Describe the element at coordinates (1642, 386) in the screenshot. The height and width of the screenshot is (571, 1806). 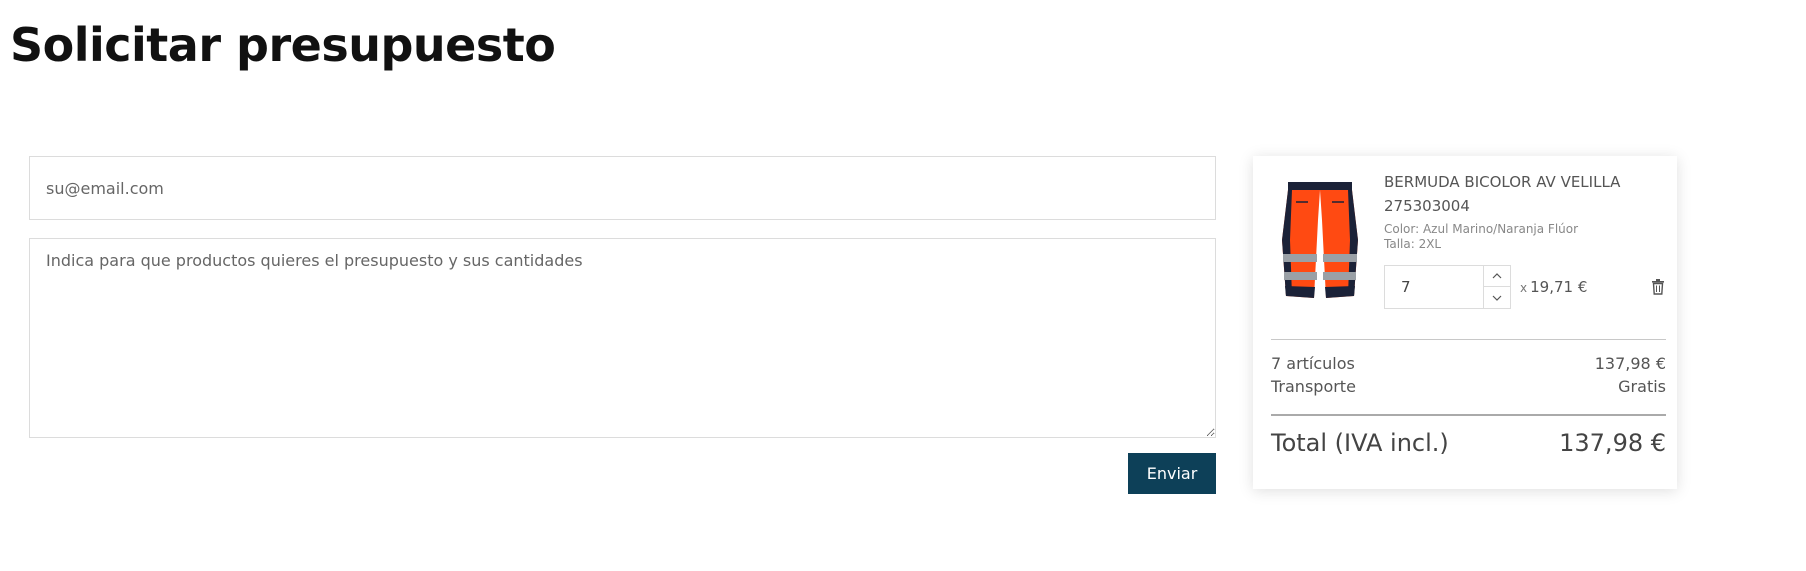
I see `shipping-value: Gratis` at that location.